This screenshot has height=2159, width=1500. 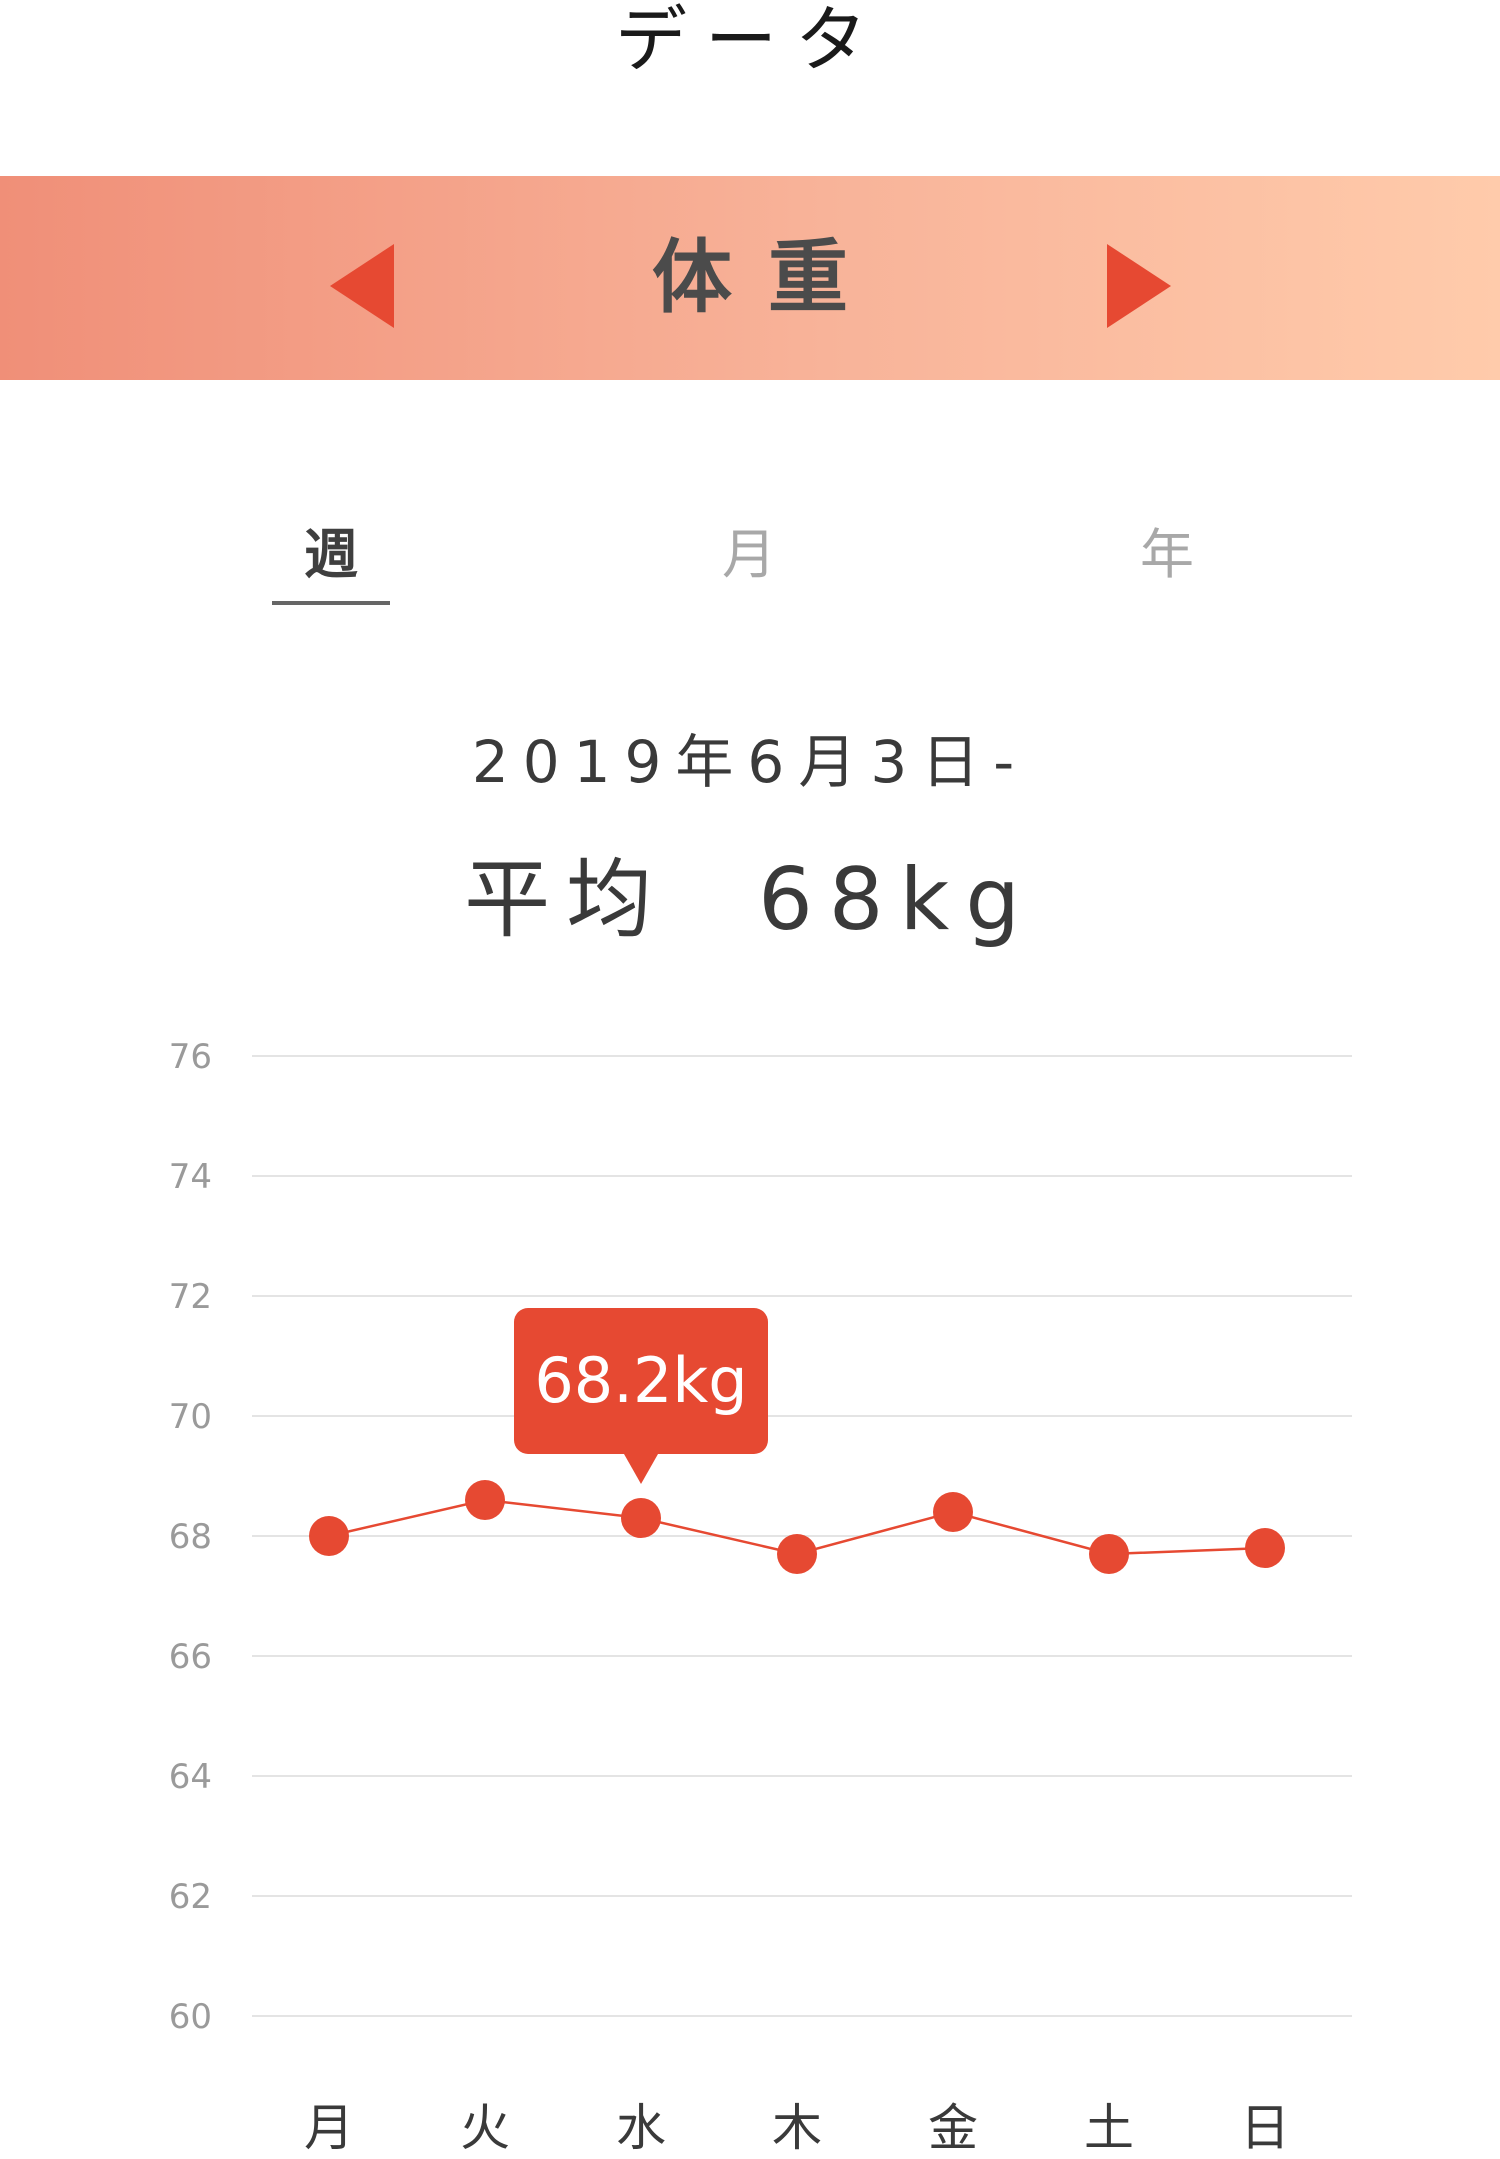 I want to click on x-tick-label: 水, so click(x=641, y=2128).